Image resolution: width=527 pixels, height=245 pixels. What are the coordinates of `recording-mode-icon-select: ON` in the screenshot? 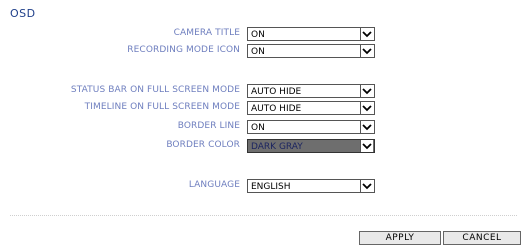 It's located at (311, 51).